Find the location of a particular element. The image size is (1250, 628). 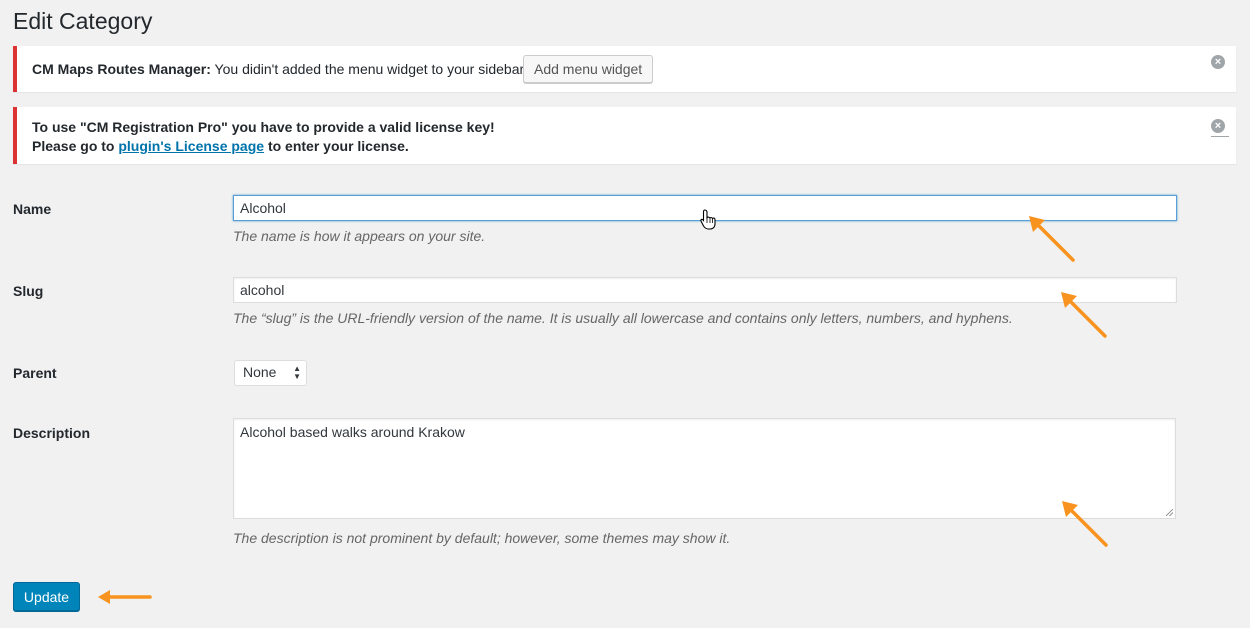

notice-line-2-prefix: Please go to is located at coordinates (75, 146).